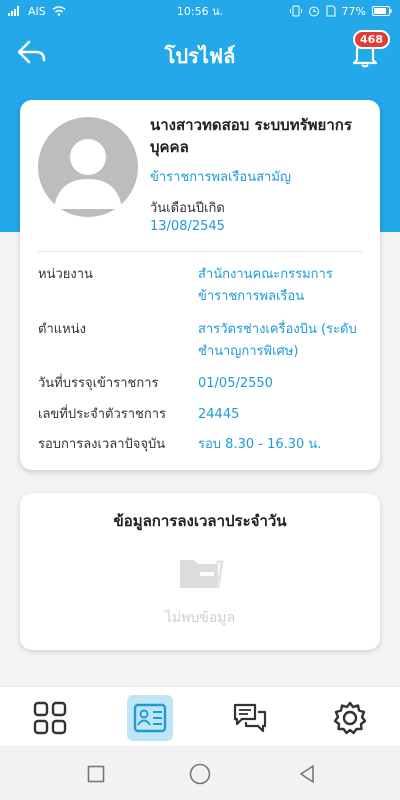  What do you see at coordinates (98, 383) in the screenshot?
I see `info-label: วันที่บรรจุเข้าราชการ` at bounding box center [98, 383].